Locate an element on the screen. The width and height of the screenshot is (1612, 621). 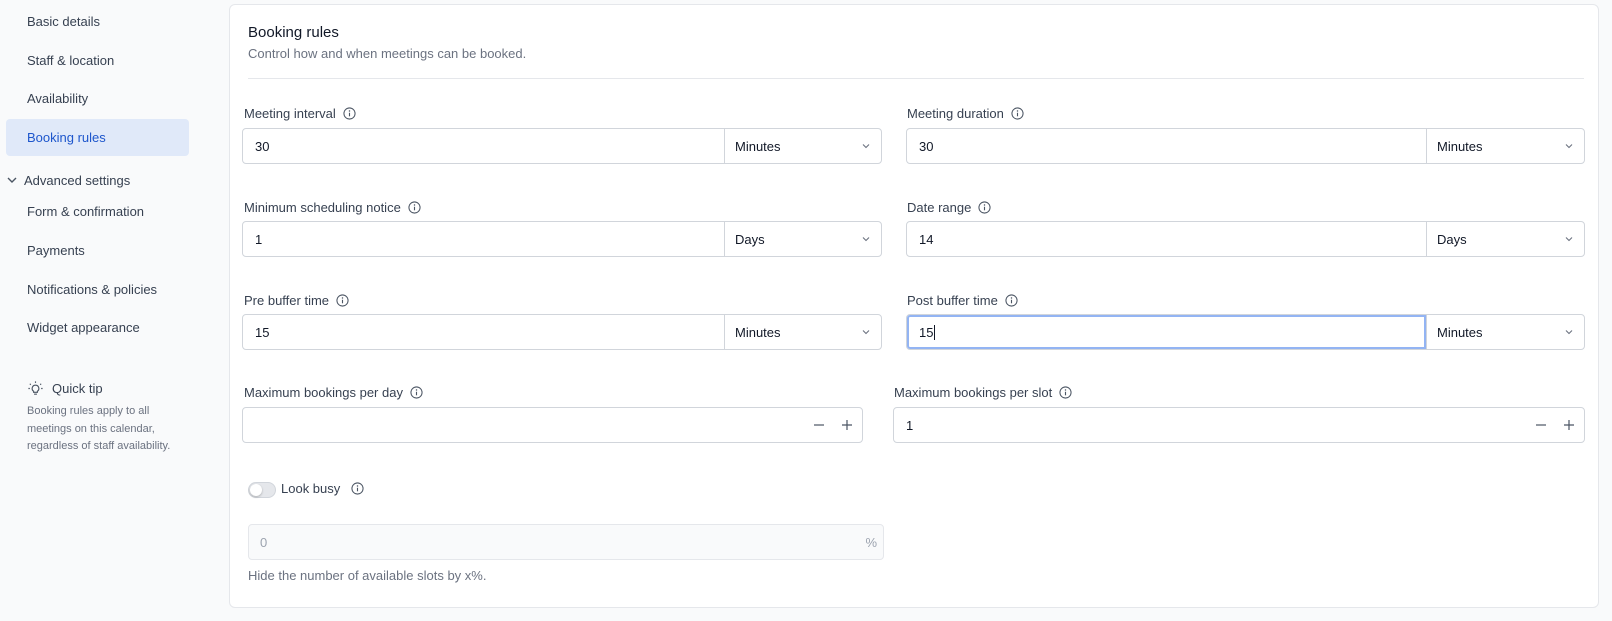
max-per-slot-stepper: 1 is located at coordinates (1239, 425).